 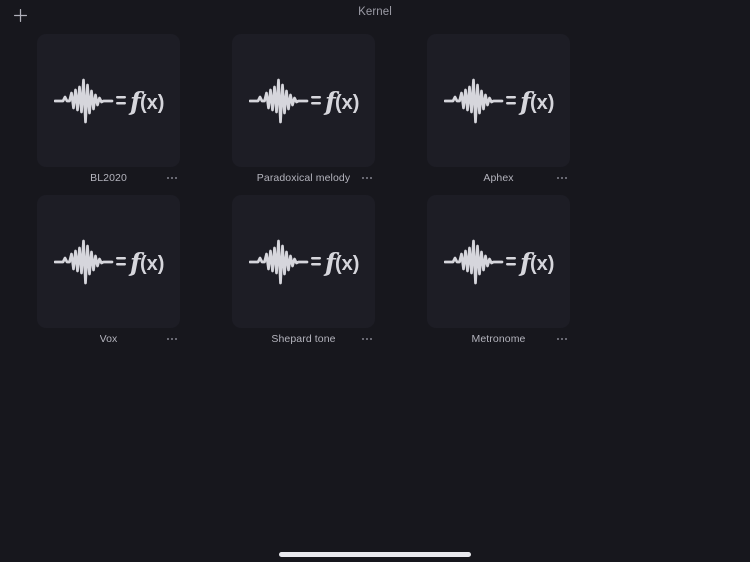 I want to click on project-card-2: f (x), so click(x=498, y=100).